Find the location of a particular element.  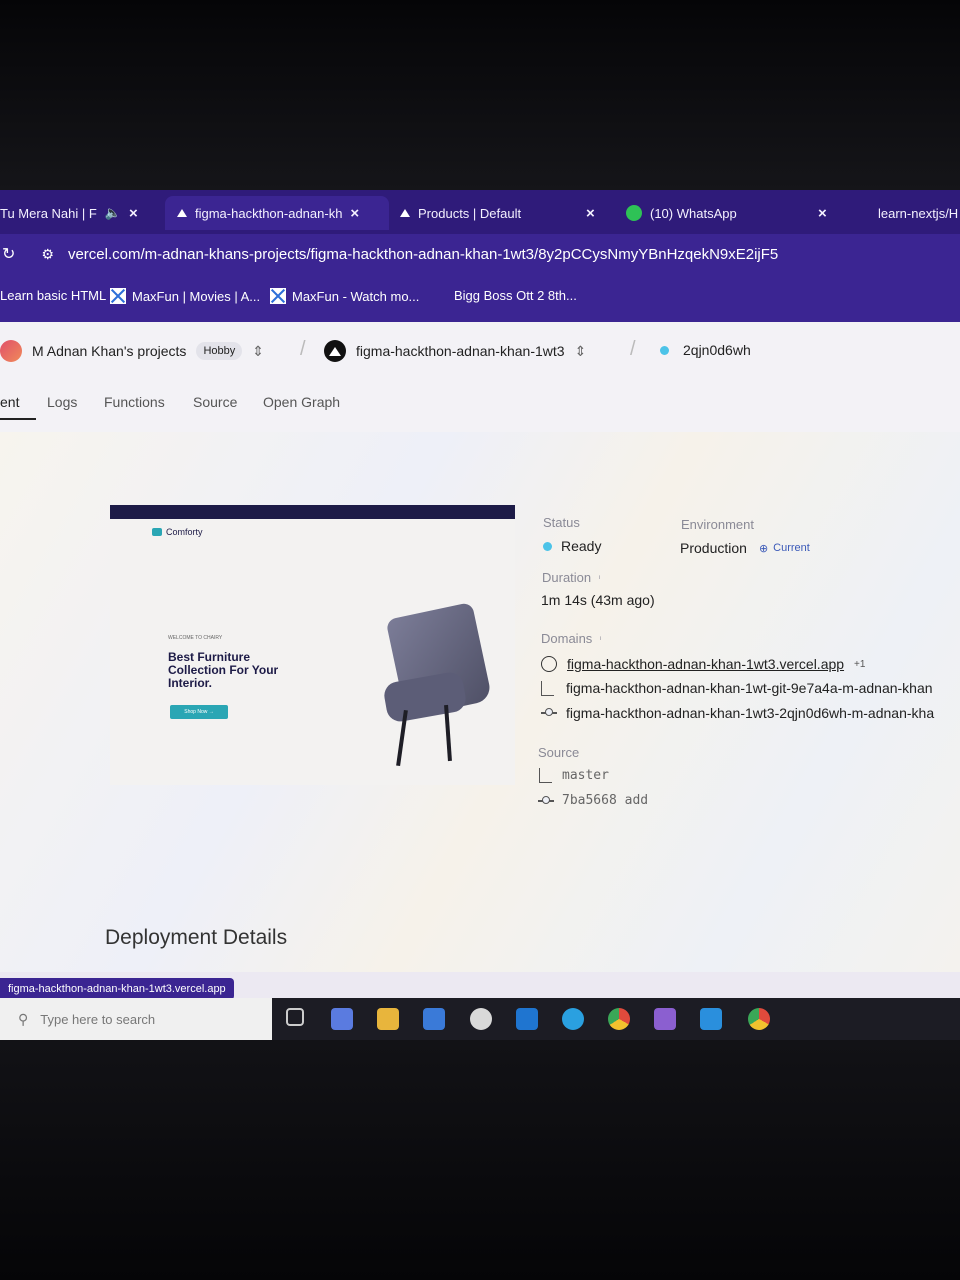

source-branch: master is located at coordinates (574, 775).